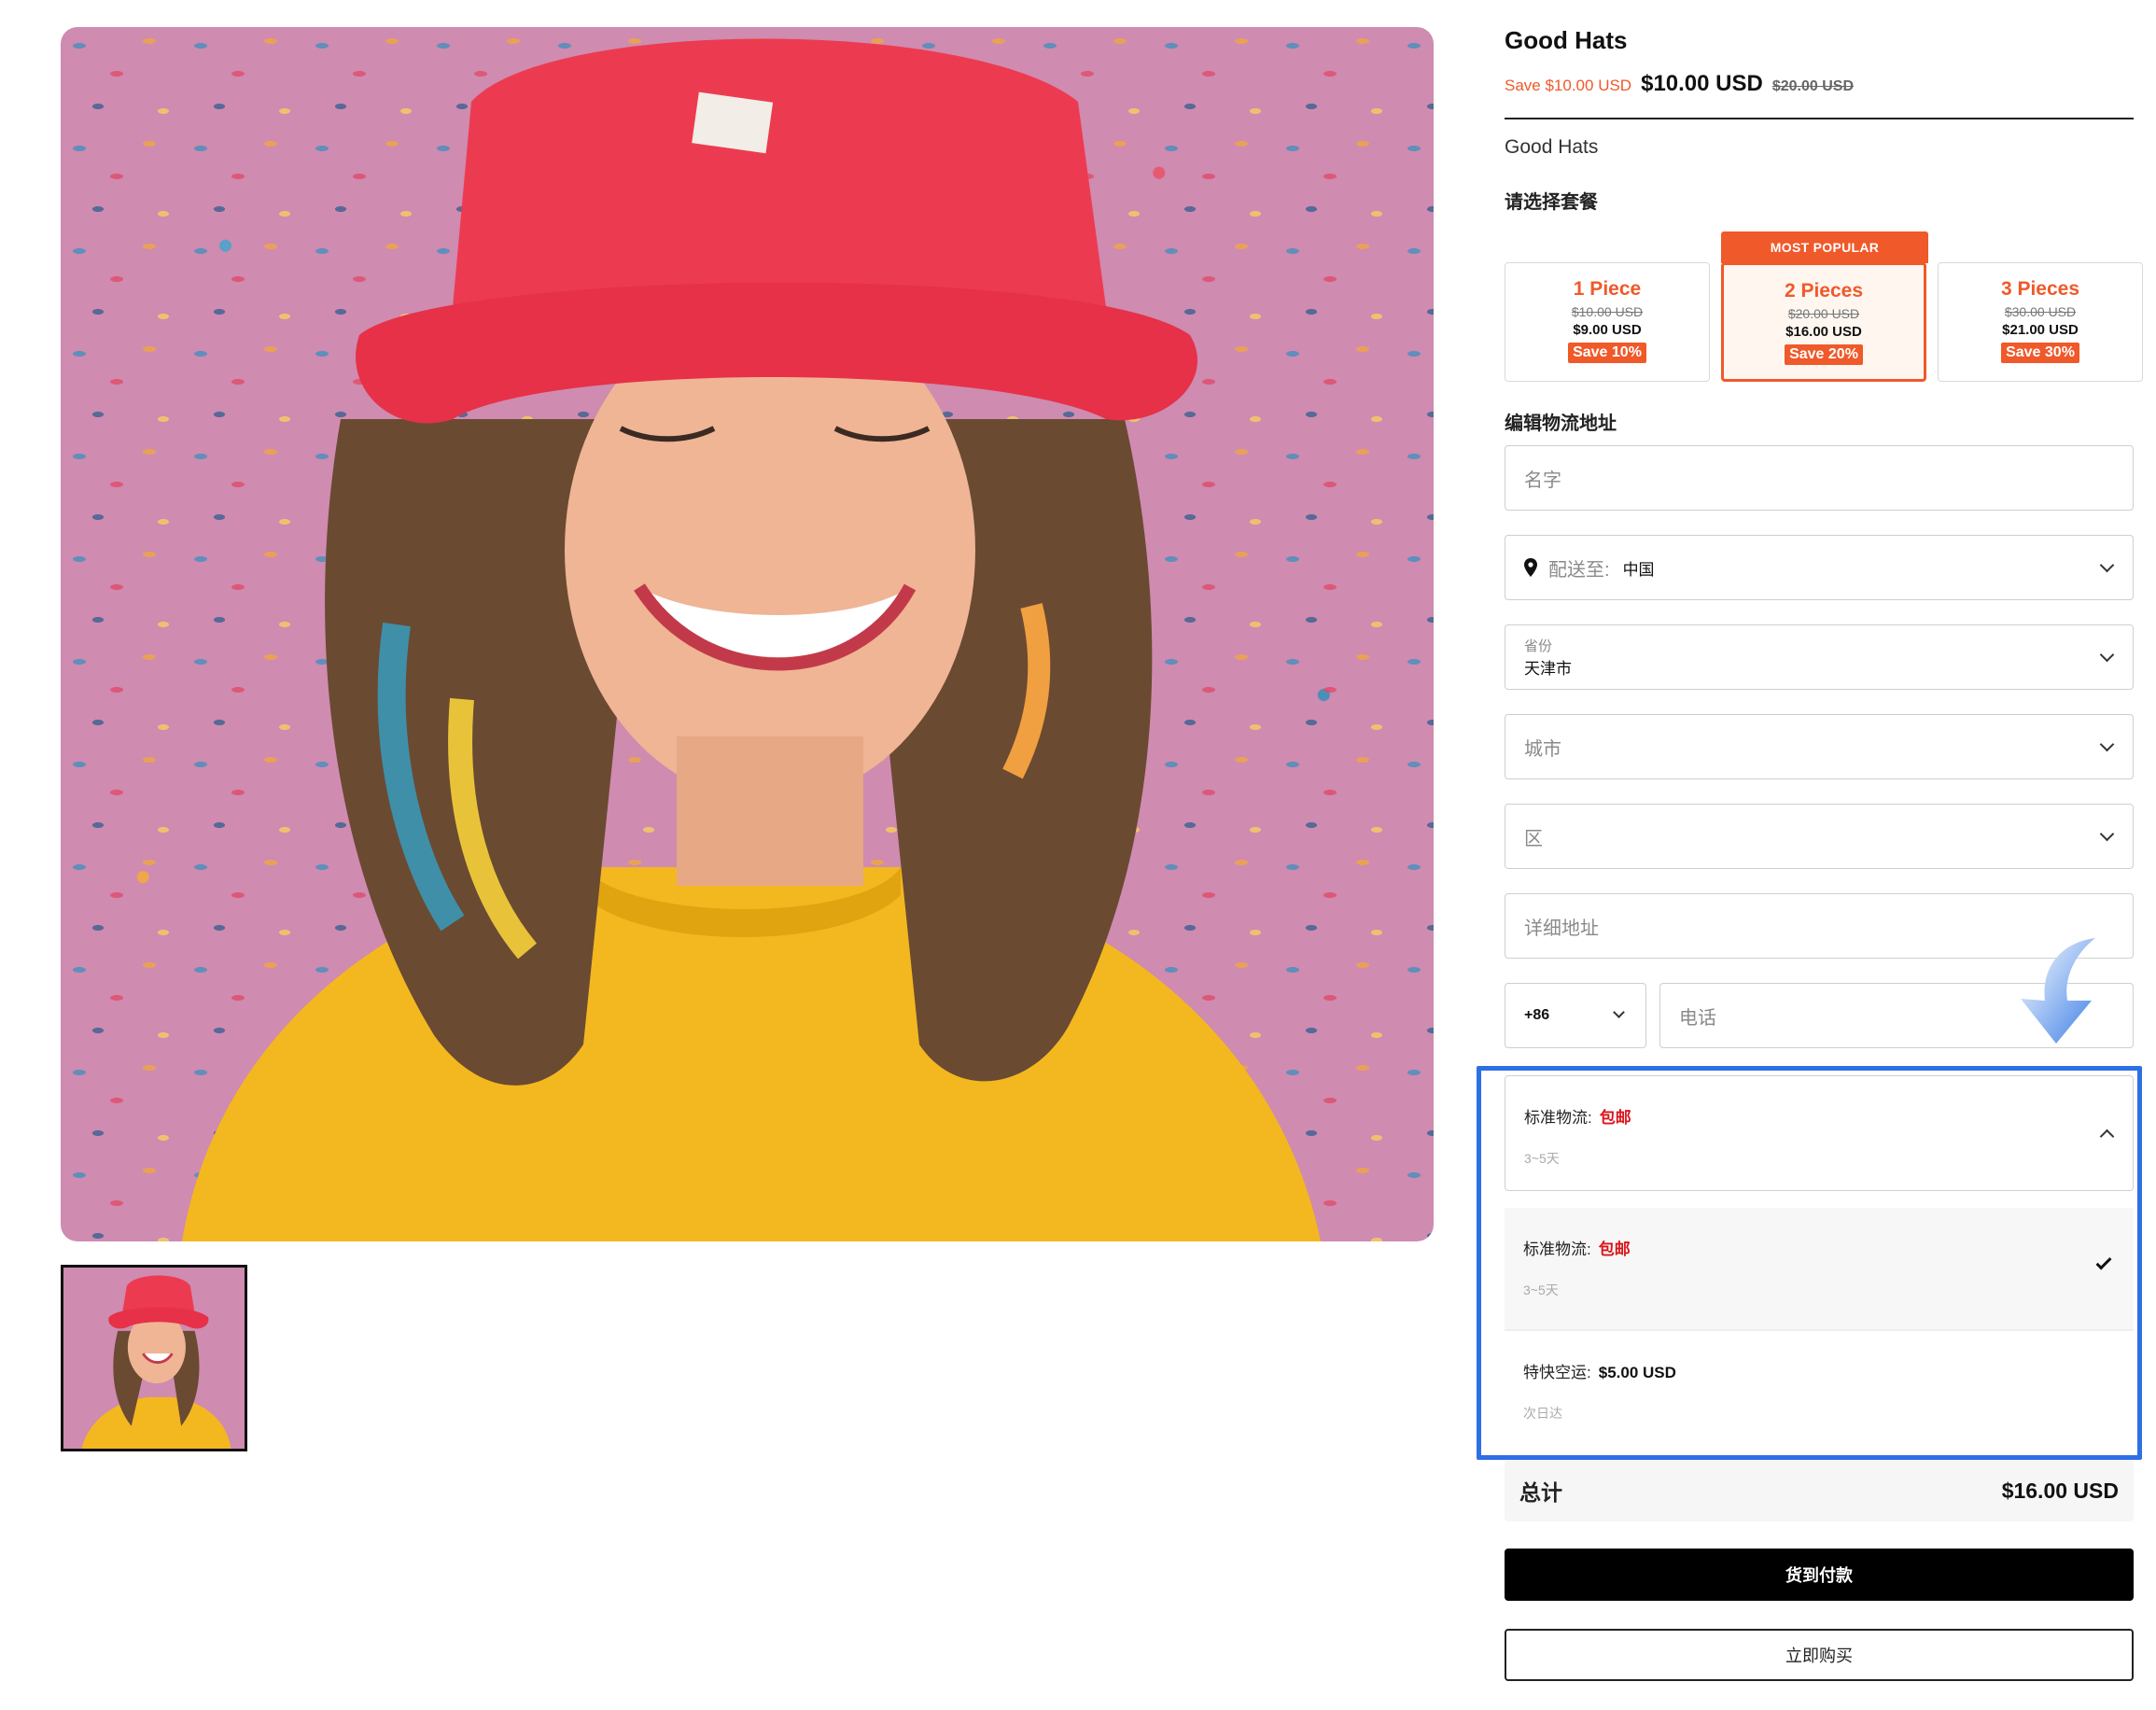 The height and width of the screenshot is (1710, 2156). I want to click on address-section-label: 编辑物流地址, so click(1561, 423).